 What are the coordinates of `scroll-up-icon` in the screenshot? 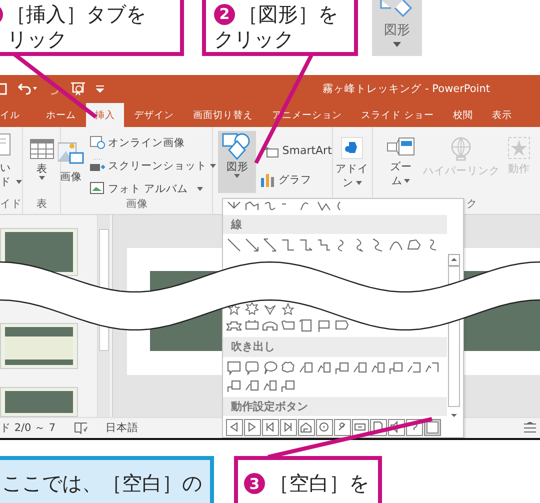 It's located at (454, 260).